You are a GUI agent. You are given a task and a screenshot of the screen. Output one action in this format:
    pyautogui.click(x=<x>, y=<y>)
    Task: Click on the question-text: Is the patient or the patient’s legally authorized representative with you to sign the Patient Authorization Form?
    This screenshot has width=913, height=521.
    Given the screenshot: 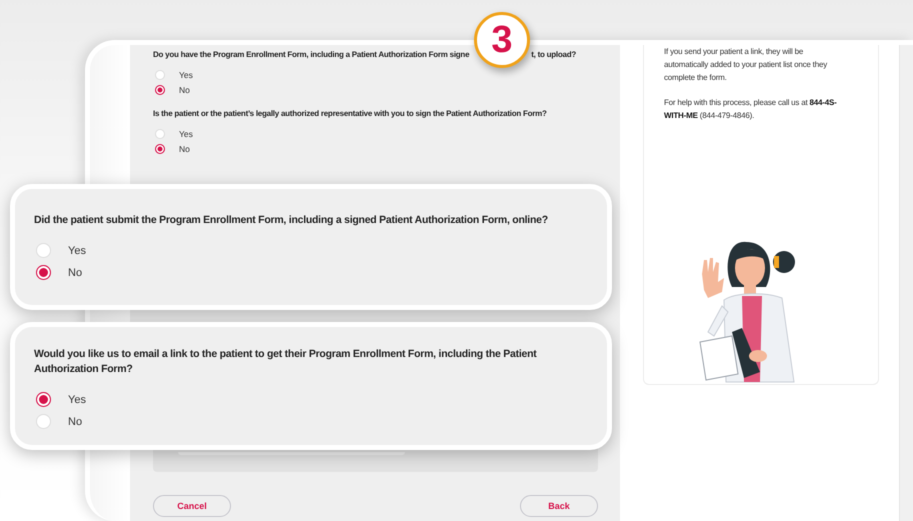 What is the action you would take?
    pyautogui.click(x=350, y=113)
    